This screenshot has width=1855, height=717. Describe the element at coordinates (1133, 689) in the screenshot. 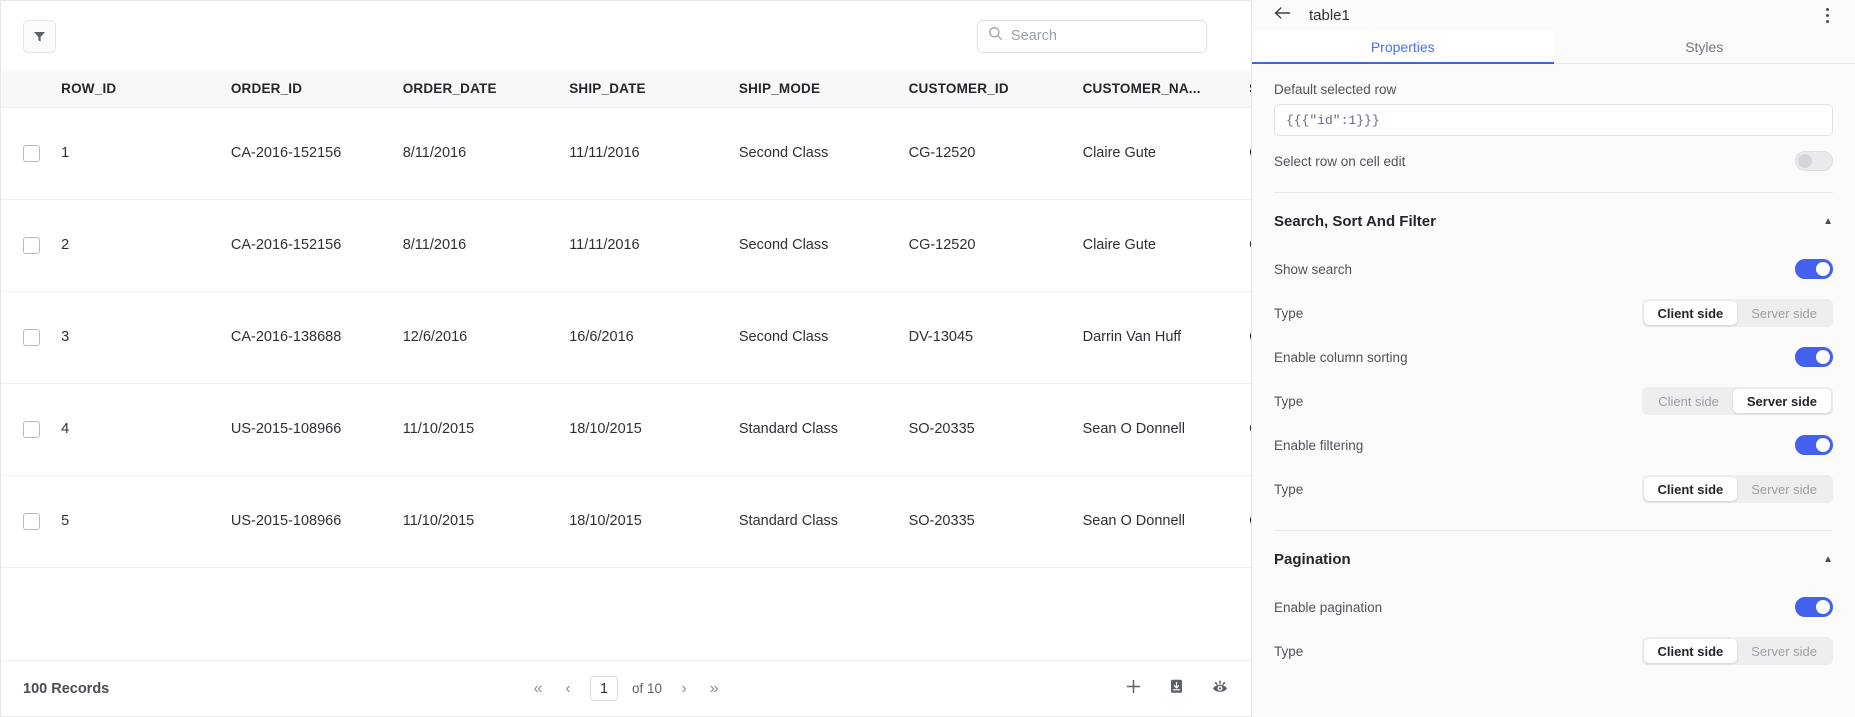

I see `add-row-button` at that location.